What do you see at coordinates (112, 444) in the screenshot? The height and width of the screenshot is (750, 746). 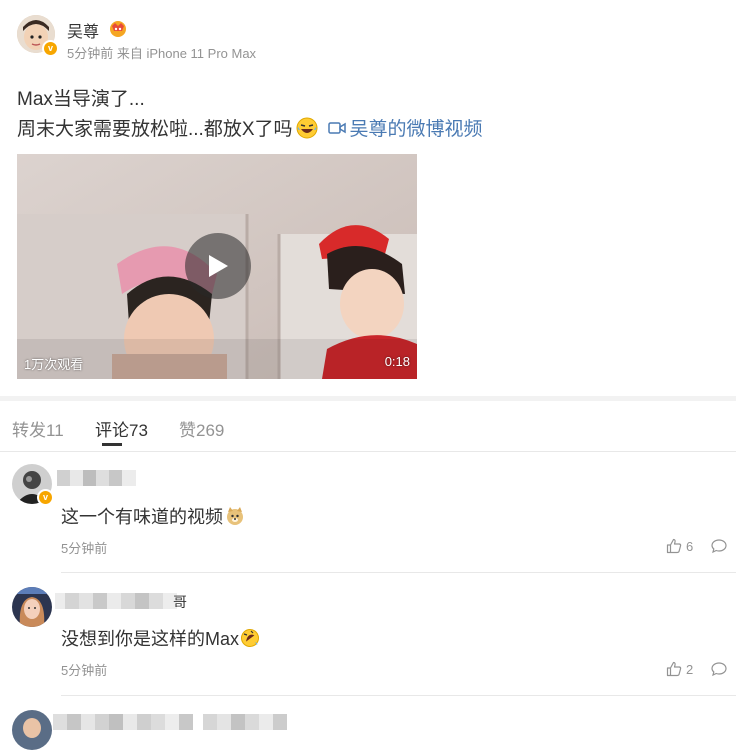 I see `active-tab-indicator` at bounding box center [112, 444].